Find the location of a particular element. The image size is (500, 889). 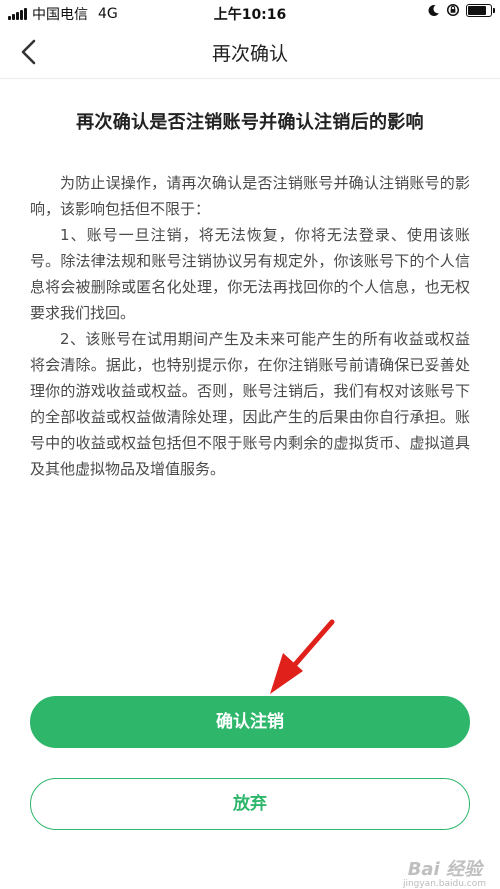

confirm-deregister-button: 确认注销 is located at coordinates (250, 722).